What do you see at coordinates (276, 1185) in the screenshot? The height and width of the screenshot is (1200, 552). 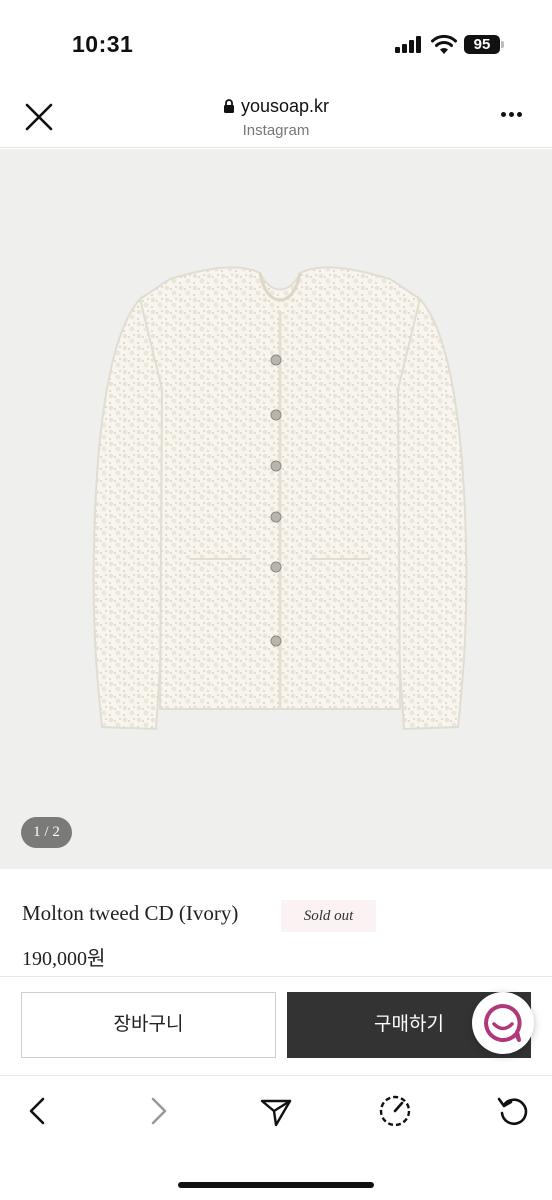 I see `home-indicator` at bounding box center [276, 1185].